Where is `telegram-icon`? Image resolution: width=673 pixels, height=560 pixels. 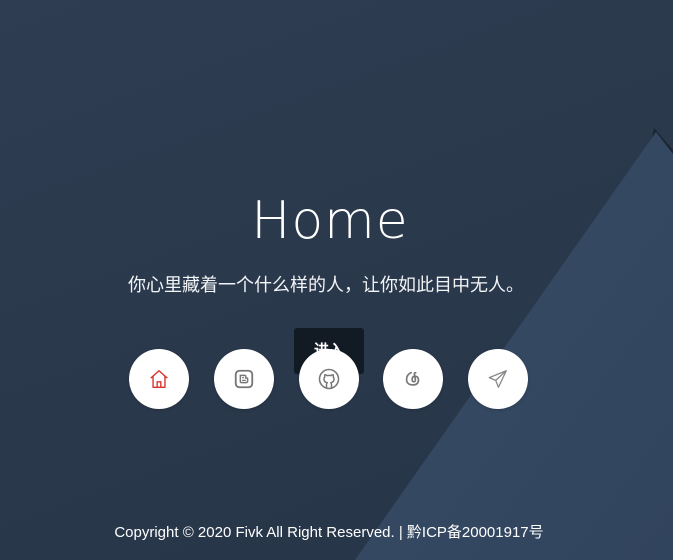
telegram-icon is located at coordinates (497, 379).